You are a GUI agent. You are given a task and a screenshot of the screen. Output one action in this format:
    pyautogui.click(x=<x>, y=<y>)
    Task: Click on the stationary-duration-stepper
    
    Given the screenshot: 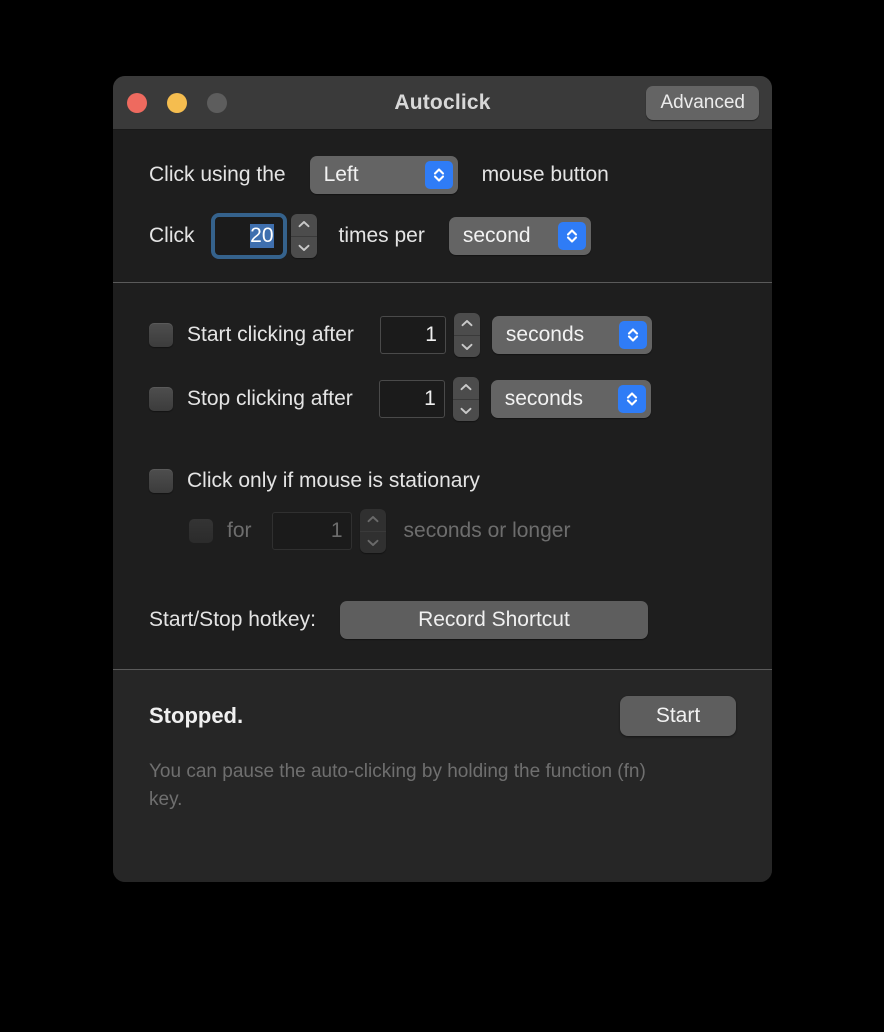 What is the action you would take?
    pyautogui.click(x=372, y=531)
    